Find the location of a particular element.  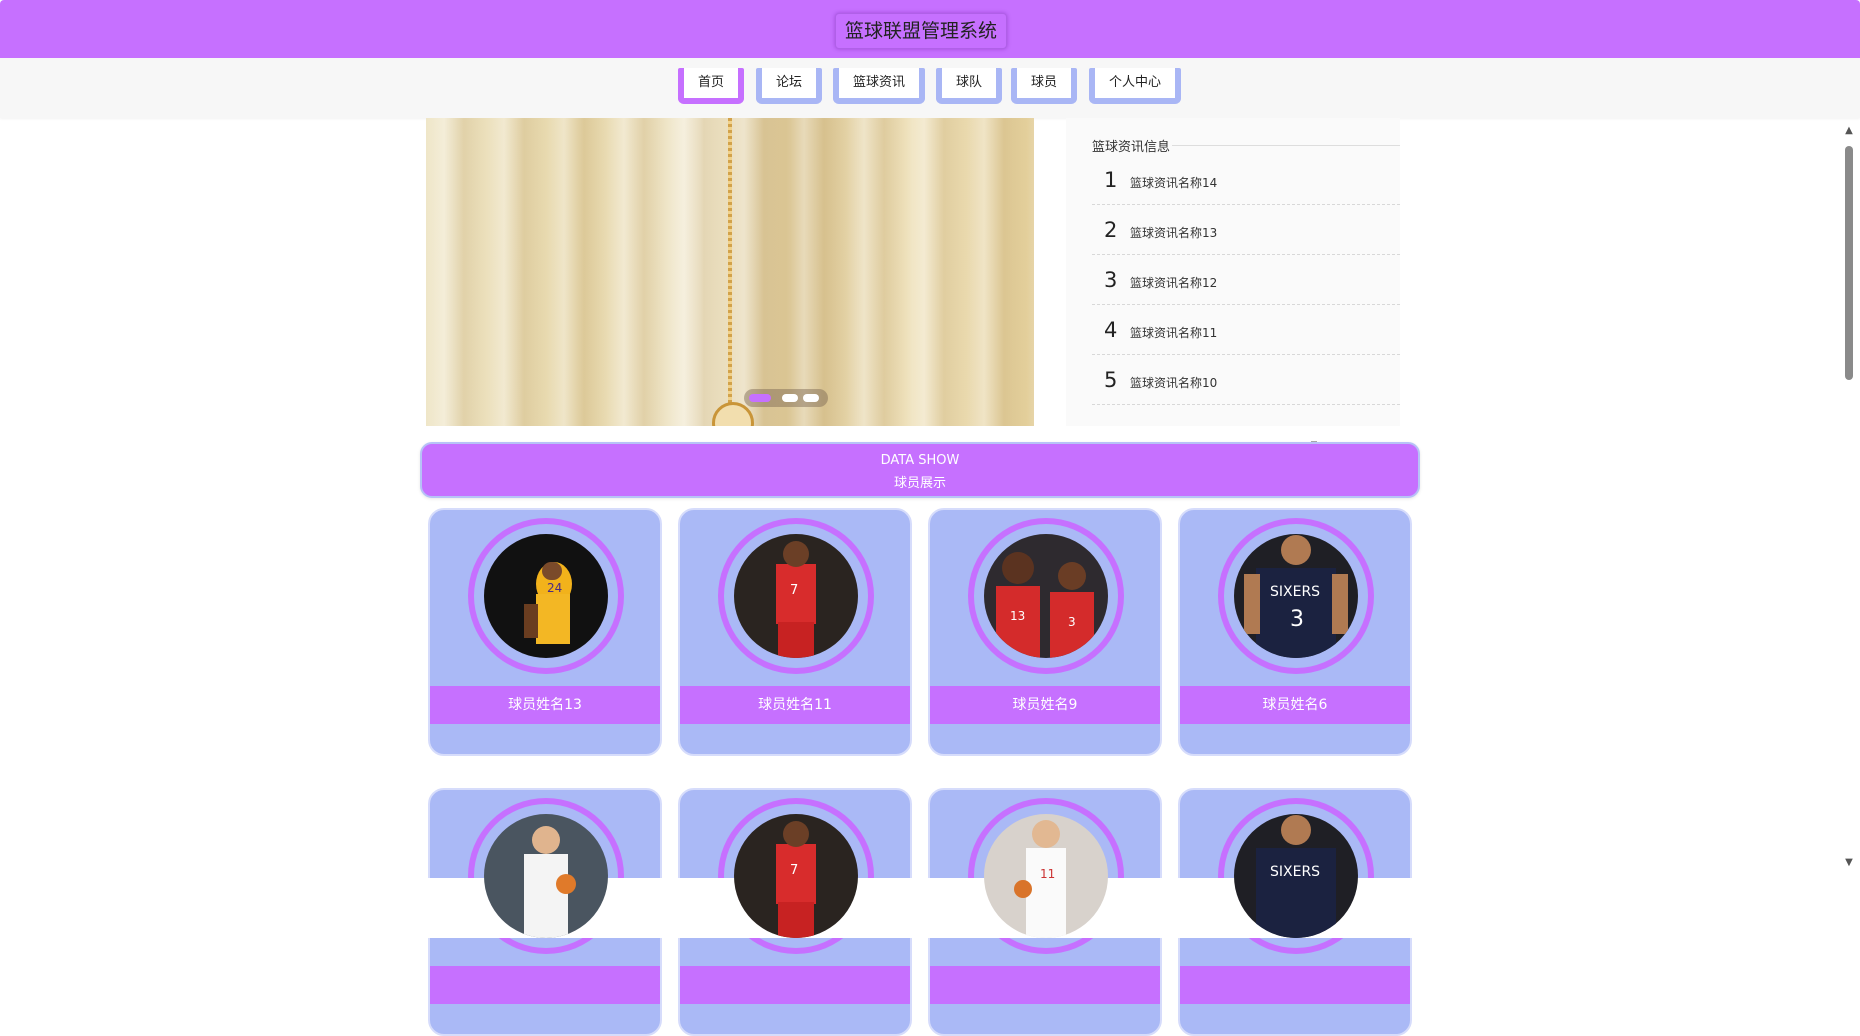

news-rank: 2 is located at coordinates (1111, 230).